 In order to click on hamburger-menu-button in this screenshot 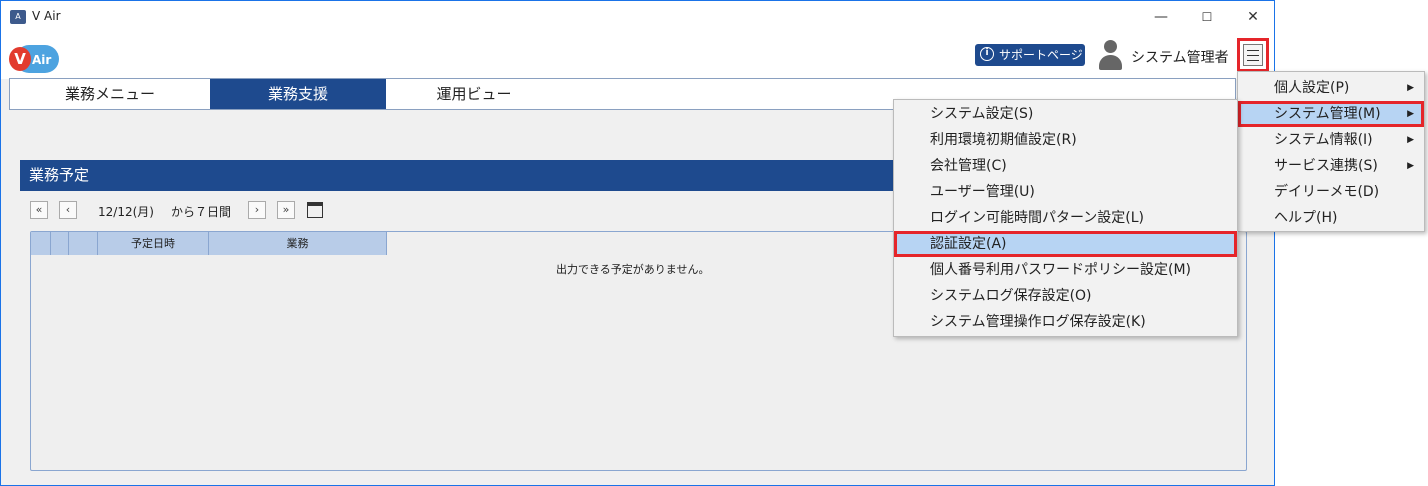, I will do `click(1253, 55)`.